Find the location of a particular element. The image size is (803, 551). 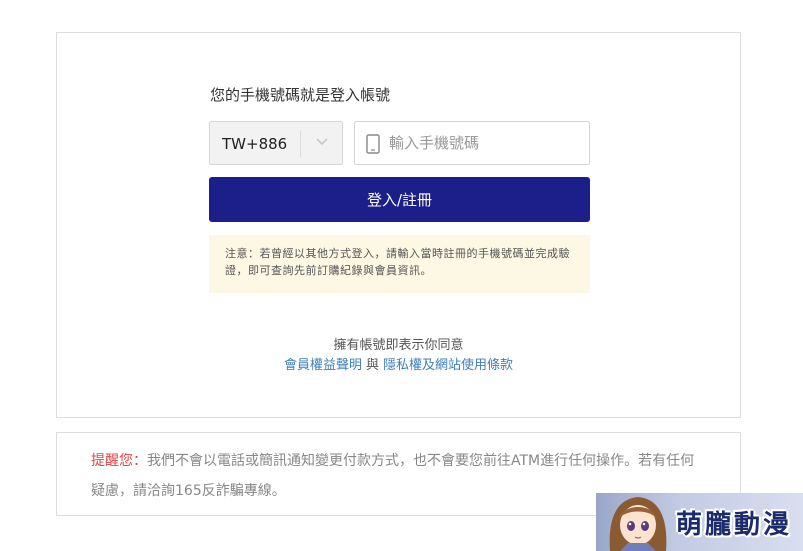

privacy-terms-link: 隱私權及網站使用條款 is located at coordinates (448, 365).